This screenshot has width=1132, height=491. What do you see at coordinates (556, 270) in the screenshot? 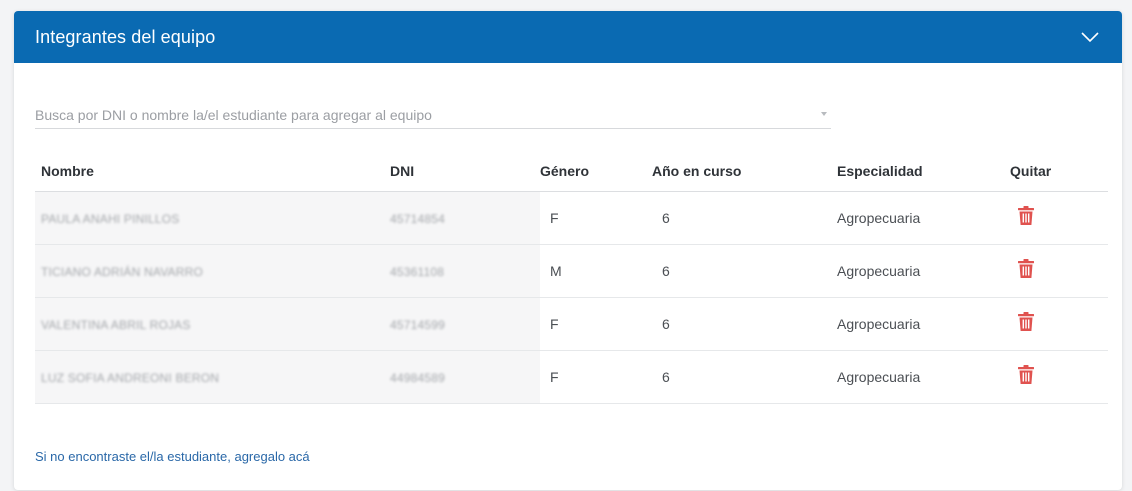
I see `student-gender: M` at bounding box center [556, 270].